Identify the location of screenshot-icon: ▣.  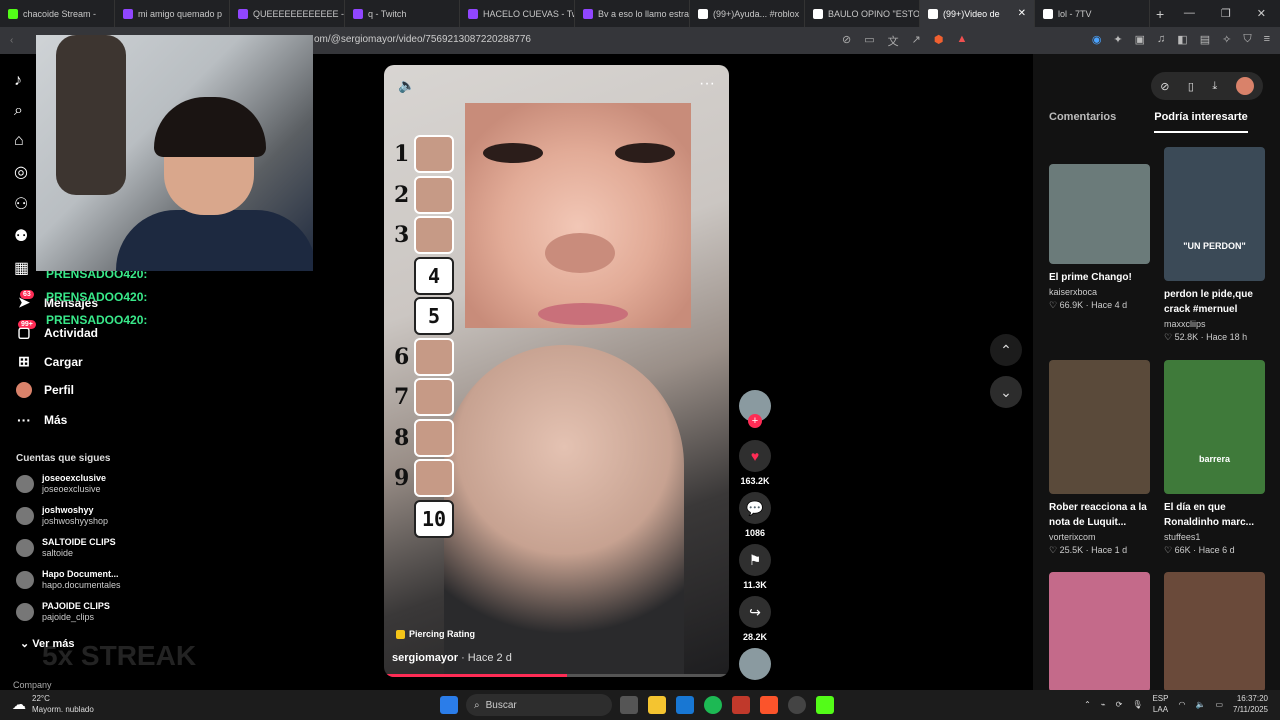
(1140, 39).